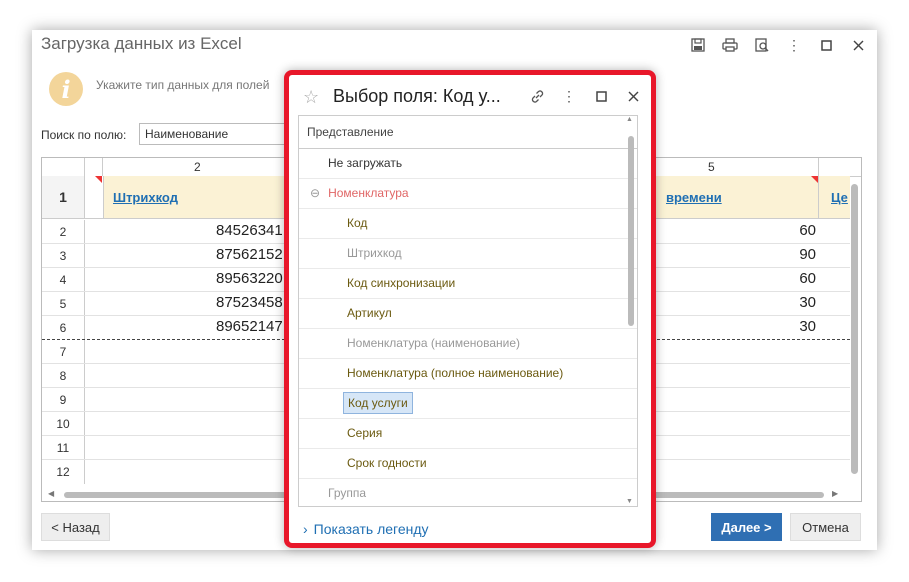  Describe the element at coordinates (63, 352) in the screenshot. I see `row-number: 7` at that location.